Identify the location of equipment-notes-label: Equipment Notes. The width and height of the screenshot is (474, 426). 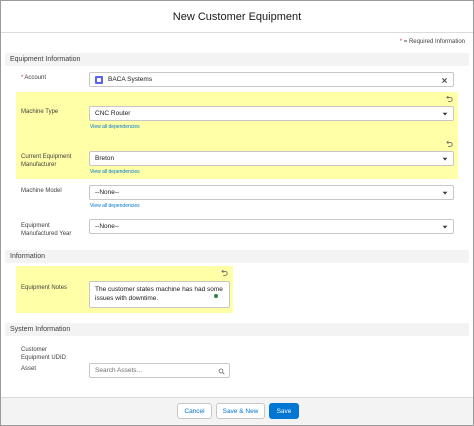
(44, 288).